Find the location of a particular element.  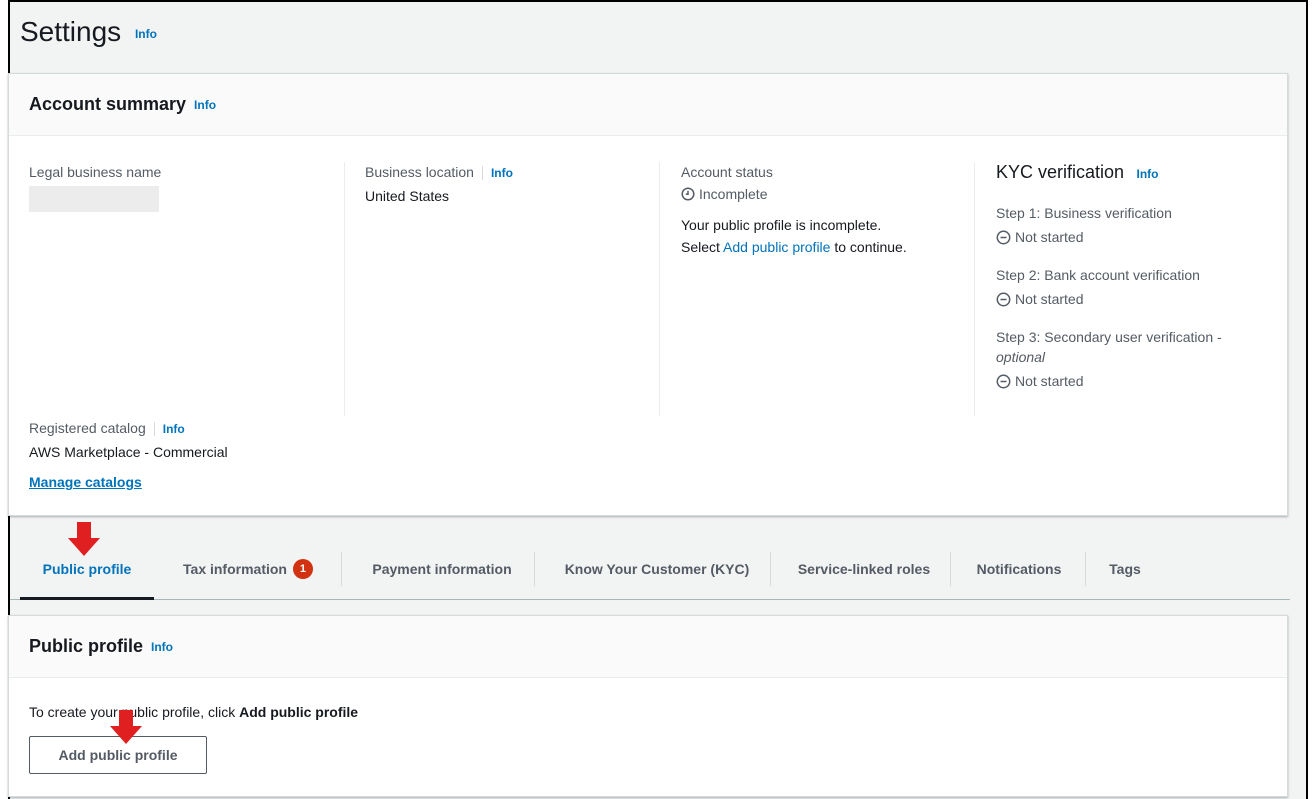

kyc-step-1-label: Step 1: Business verification is located at coordinates (1084, 213).